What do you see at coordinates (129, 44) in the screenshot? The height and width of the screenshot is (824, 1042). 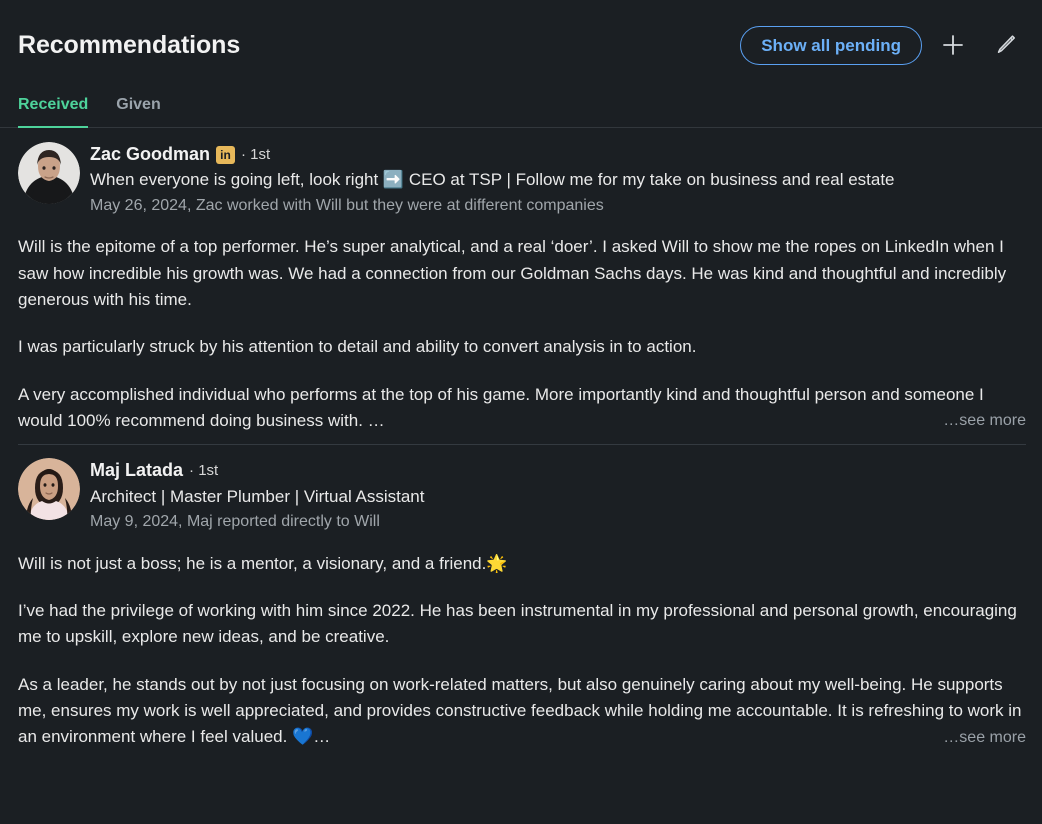 I see `page-title: Recommendations` at bounding box center [129, 44].